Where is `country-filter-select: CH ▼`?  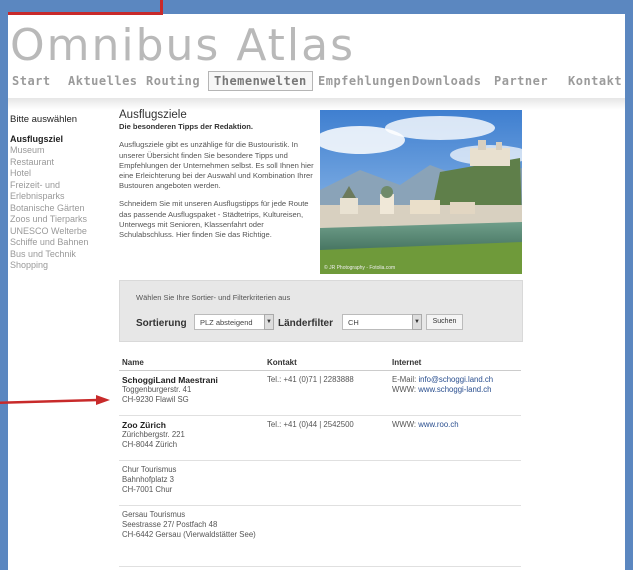 country-filter-select: CH ▼ is located at coordinates (382, 322).